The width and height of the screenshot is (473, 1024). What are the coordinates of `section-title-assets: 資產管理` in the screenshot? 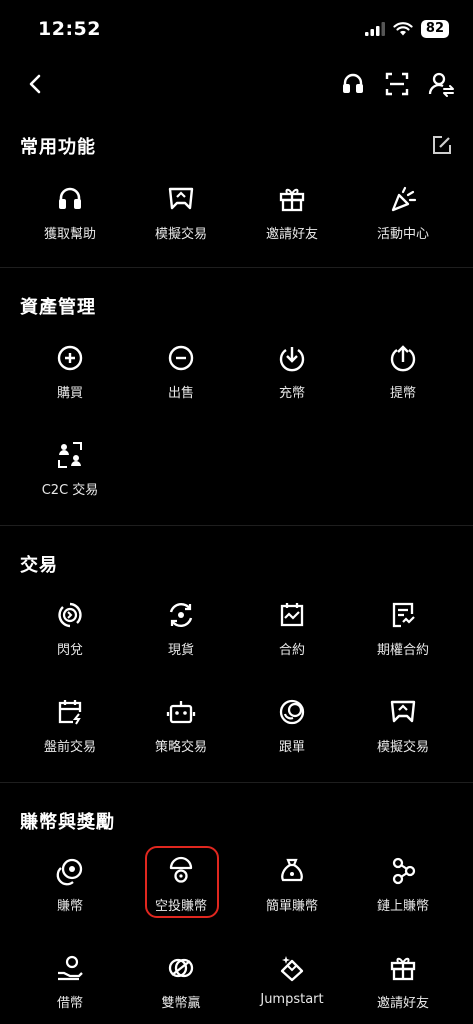 It's located at (58, 307).